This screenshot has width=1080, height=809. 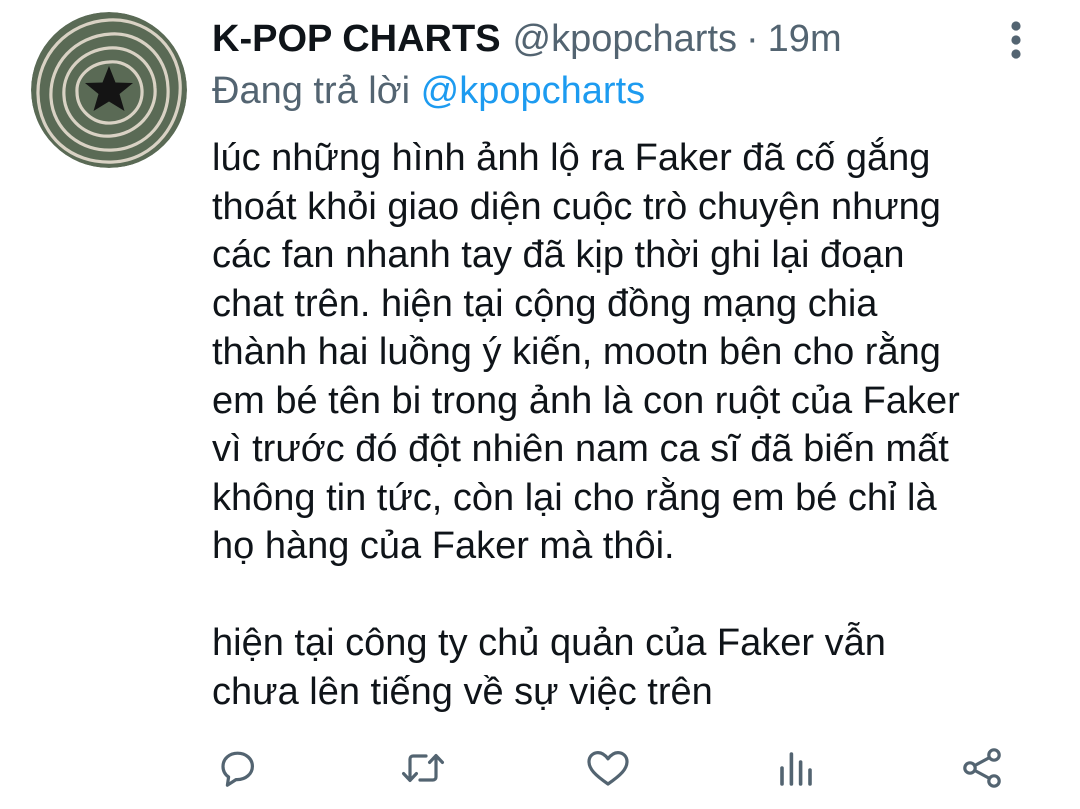 What do you see at coordinates (805, 39) in the screenshot?
I see `timestamp: 19m` at bounding box center [805, 39].